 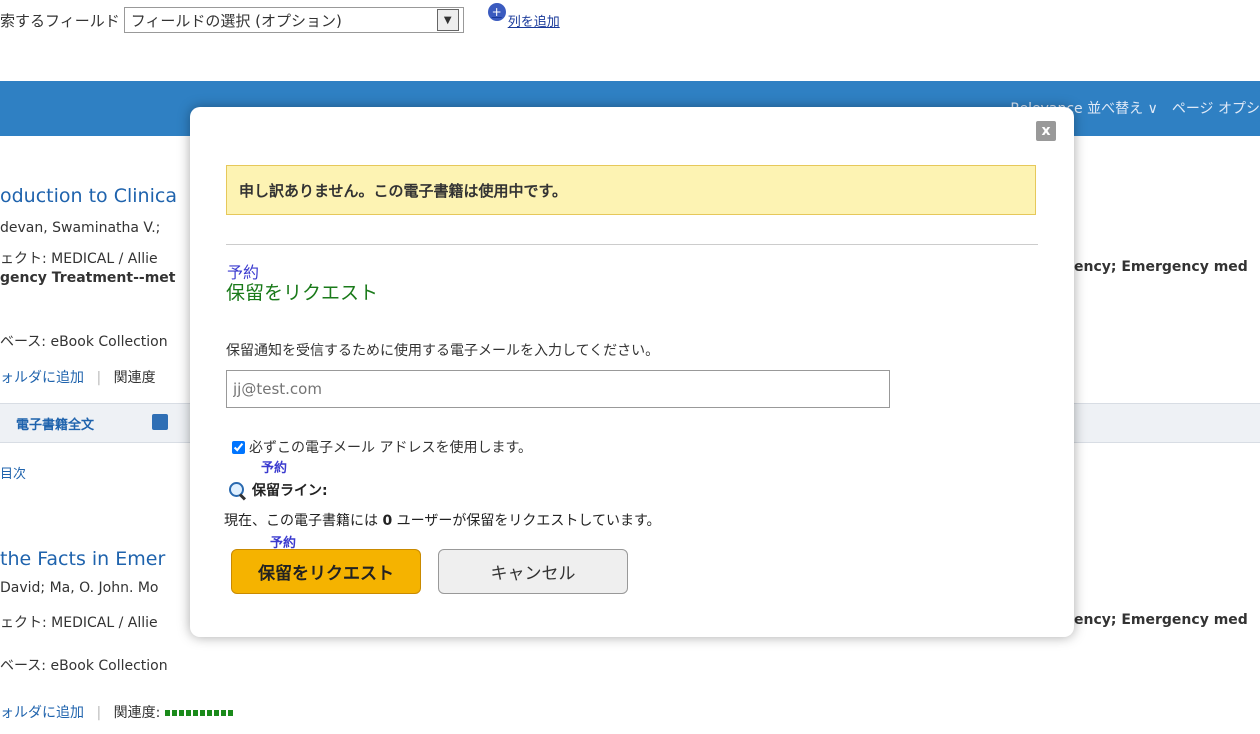 I want to click on always-use-email-checkbox, so click(x=238, y=447).